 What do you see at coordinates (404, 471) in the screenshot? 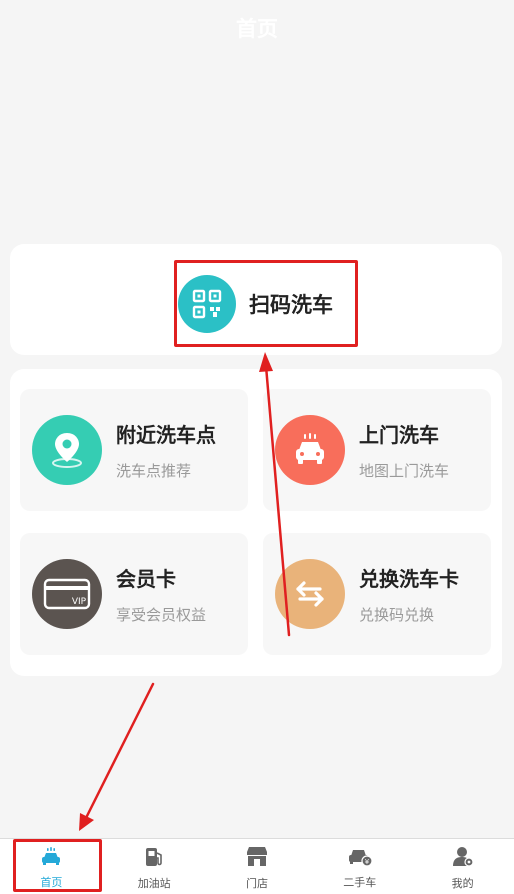
I see `tile-subtitle: 地图上门洗车` at bounding box center [404, 471].